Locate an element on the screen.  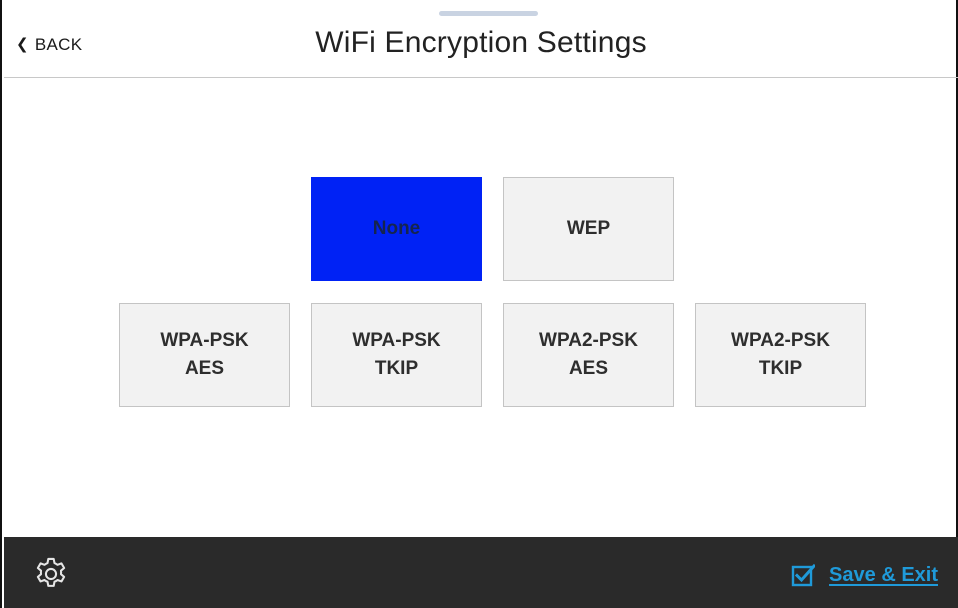
page-title: WiFi Encryption Settings is located at coordinates (481, 42).